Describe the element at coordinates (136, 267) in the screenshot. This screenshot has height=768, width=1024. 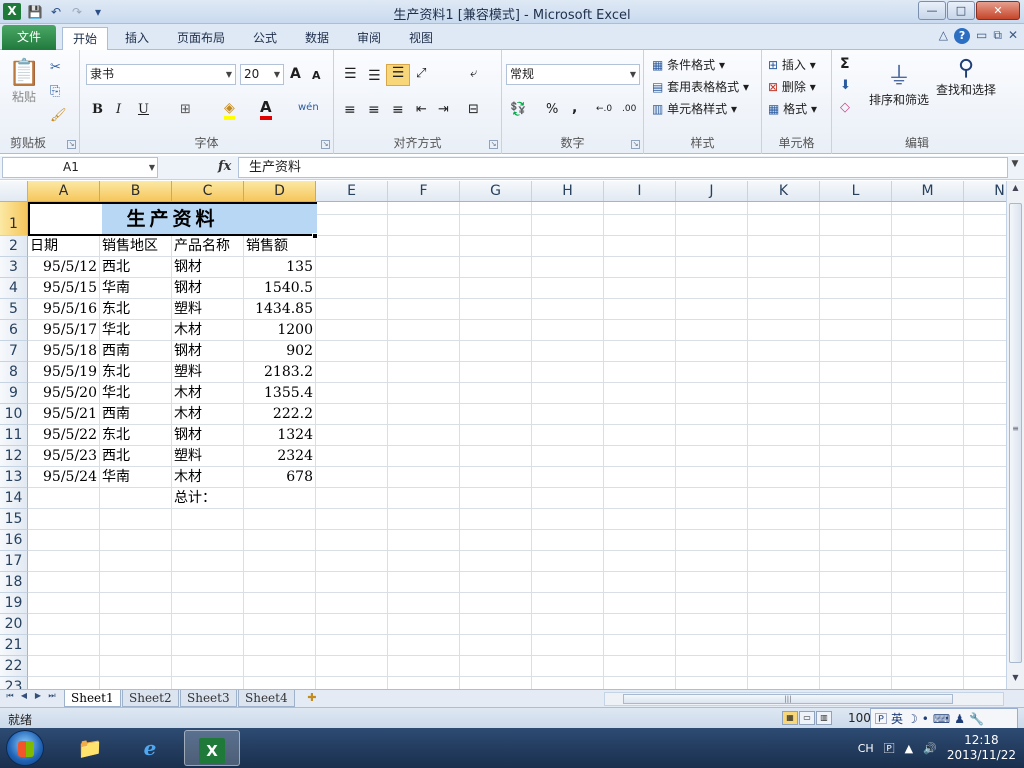
I see `cell-b3: 西北` at that location.